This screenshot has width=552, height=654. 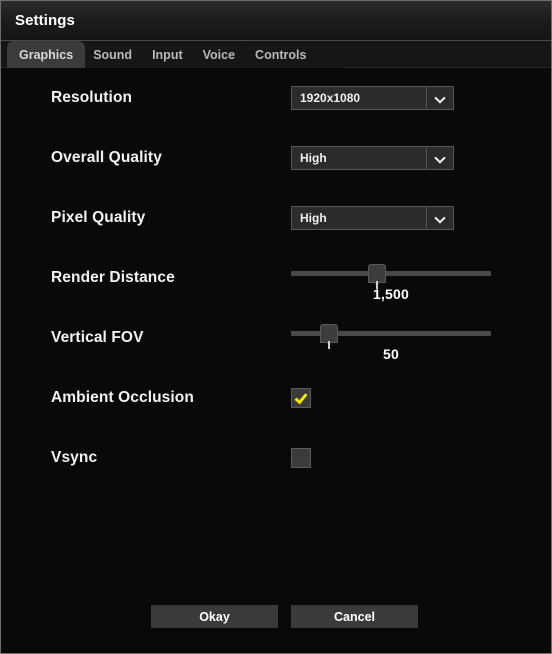 I want to click on vsync-label: Vsync, so click(x=74, y=457).